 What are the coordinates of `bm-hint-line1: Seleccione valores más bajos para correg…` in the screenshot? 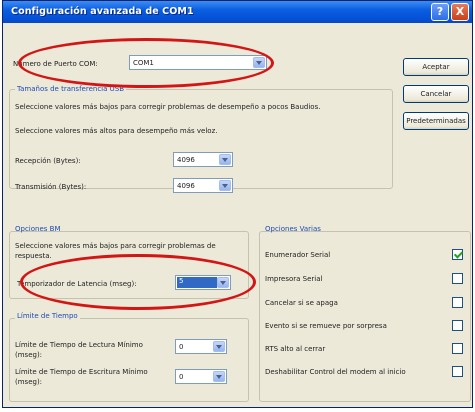 It's located at (115, 246).